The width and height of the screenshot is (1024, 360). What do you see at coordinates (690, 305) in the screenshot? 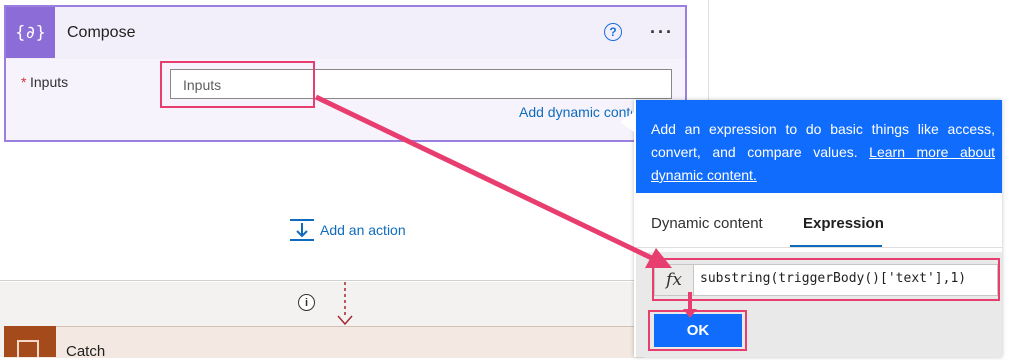
I see `callout-arrow-ok` at bounding box center [690, 305].